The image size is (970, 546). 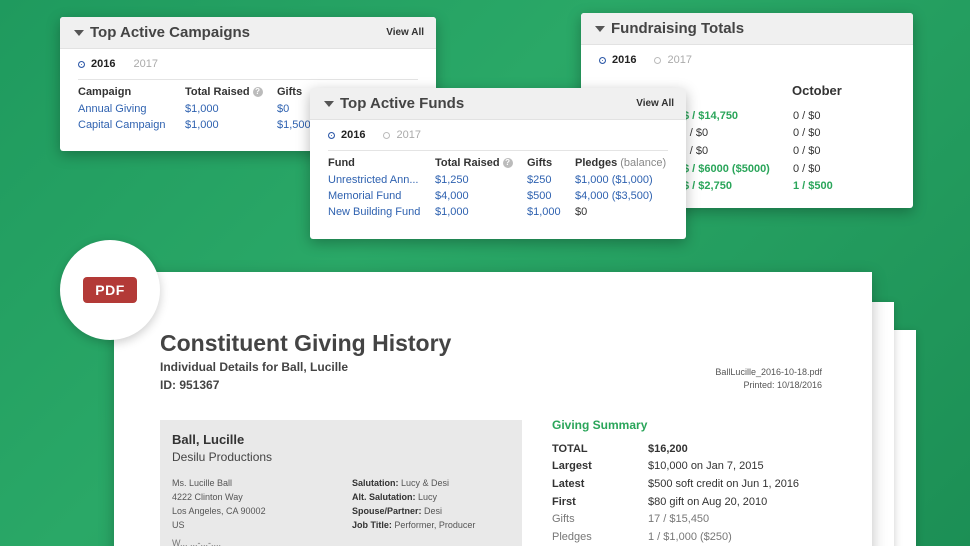 I want to click on pdf-download-badge: PDF, so click(x=110, y=290).